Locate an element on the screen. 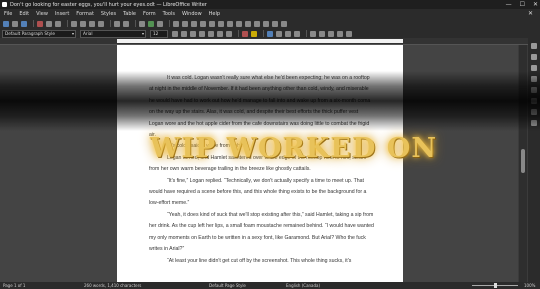 This screenshot has height=289, width=540. scrollbar-thumb is located at coordinates (523, 161).